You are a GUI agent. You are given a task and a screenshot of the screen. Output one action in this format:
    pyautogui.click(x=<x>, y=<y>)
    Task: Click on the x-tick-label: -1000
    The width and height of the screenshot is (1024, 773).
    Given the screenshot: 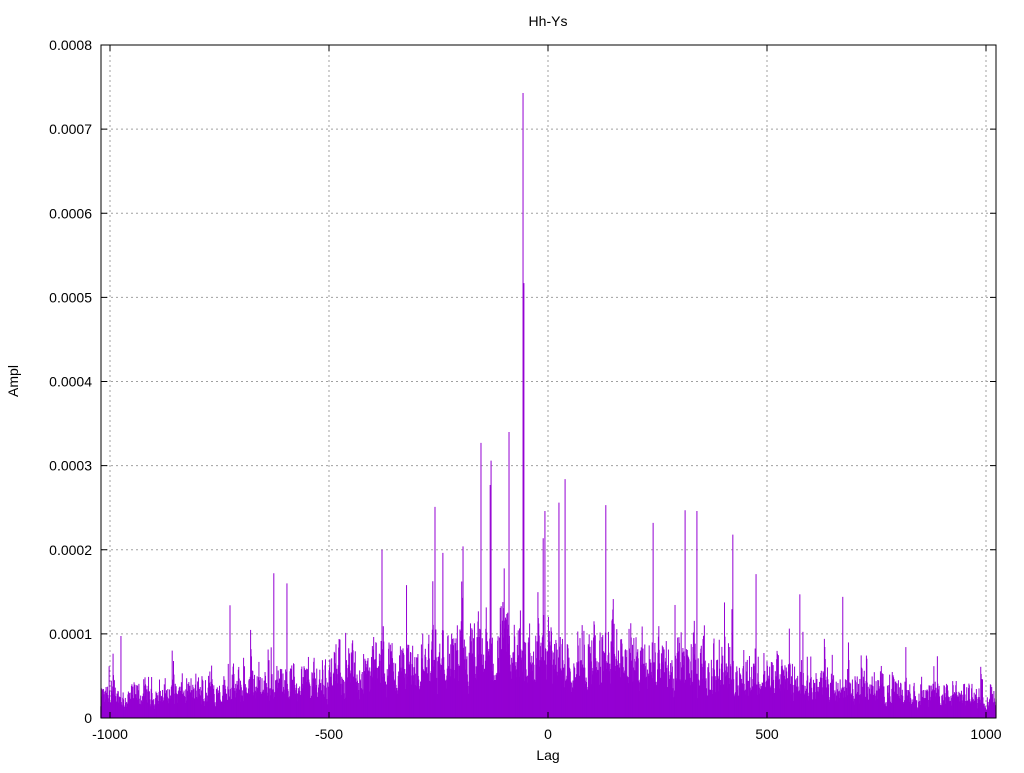 What is the action you would take?
    pyautogui.click(x=110, y=734)
    